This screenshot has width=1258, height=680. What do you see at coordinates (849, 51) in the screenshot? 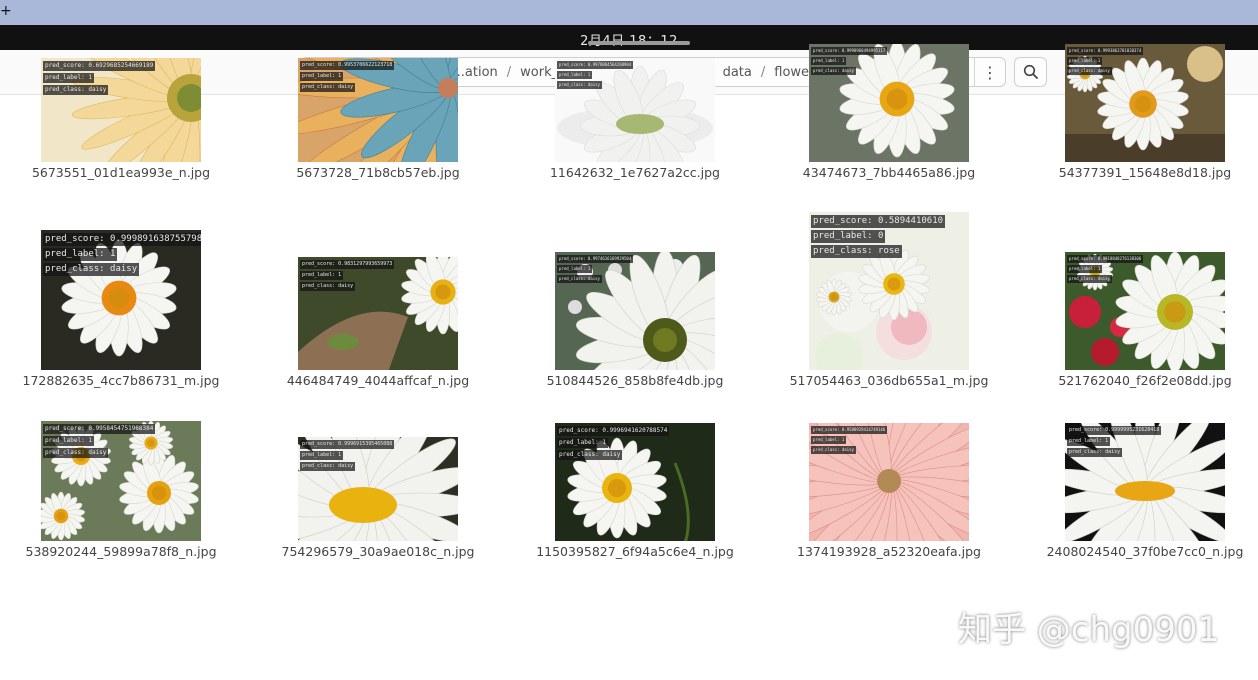
I see `prediction-overlay-line: pred_score: 0.9998960494995117` at bounding box center [849, 51].